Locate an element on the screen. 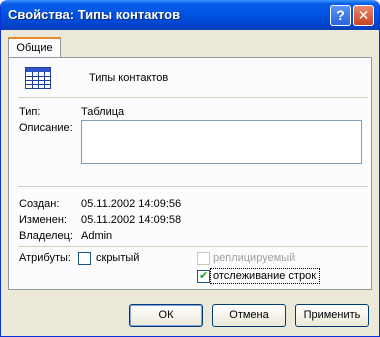  row-tracking-checkbox-label: отслеживание строк is located at coordinates (265, 276).